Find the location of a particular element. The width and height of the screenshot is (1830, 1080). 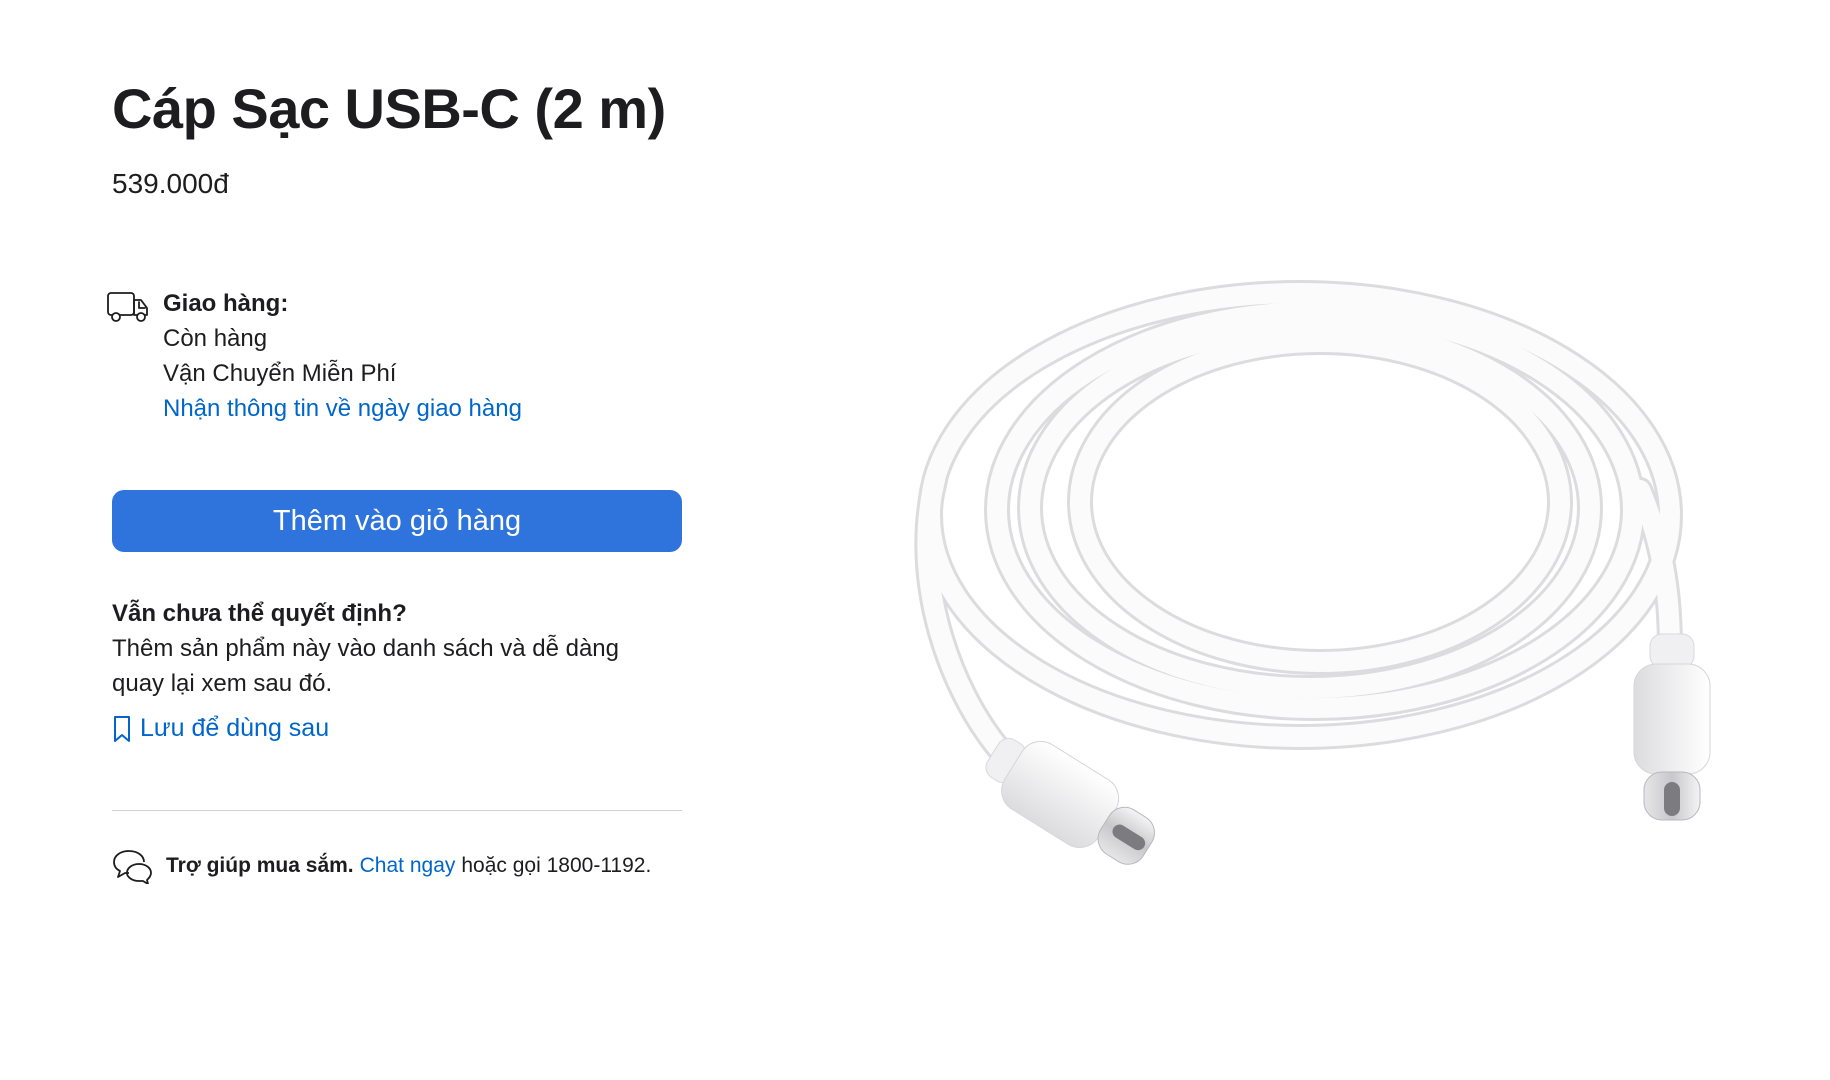

product-title: Cáp Sạc USB-C (2 m) is located at coordinates (389, 108).